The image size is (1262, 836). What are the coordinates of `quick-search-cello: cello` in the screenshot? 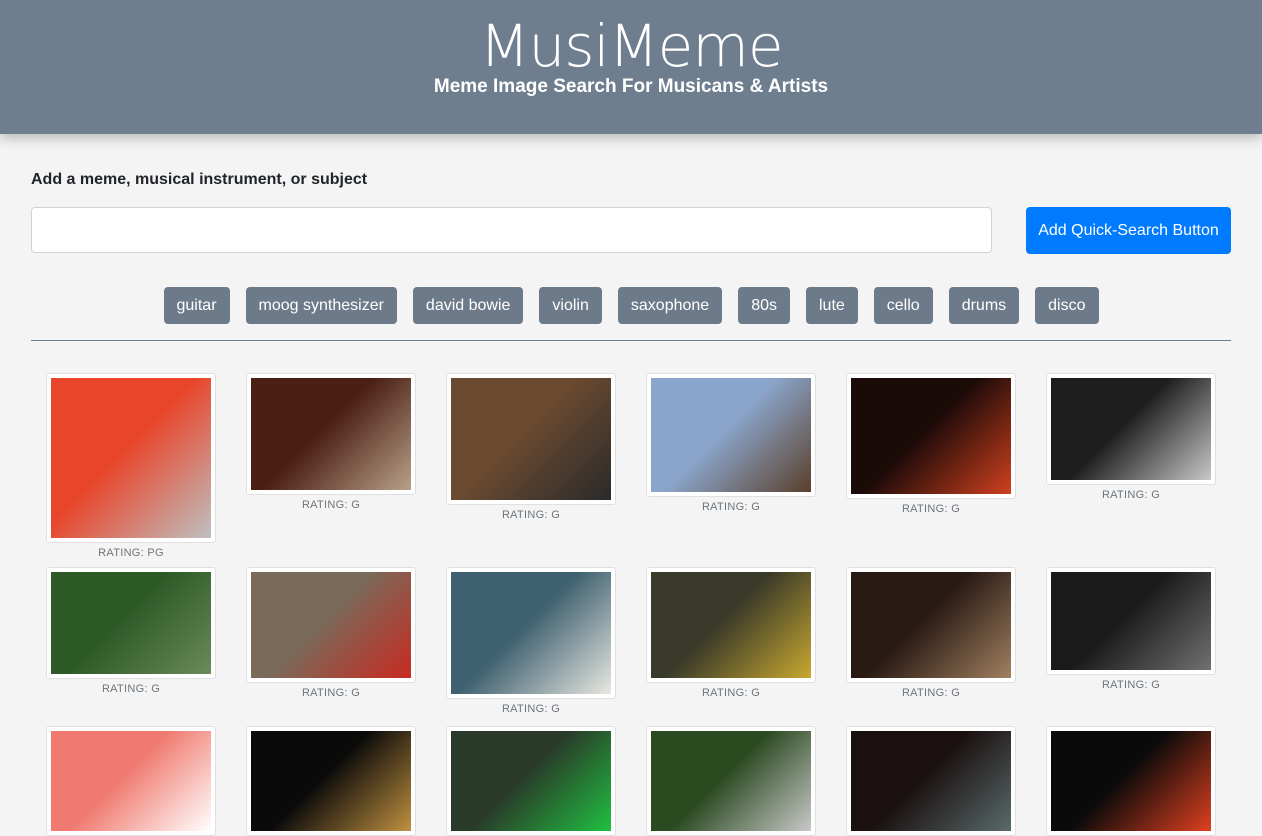 It's located at (903, 305).